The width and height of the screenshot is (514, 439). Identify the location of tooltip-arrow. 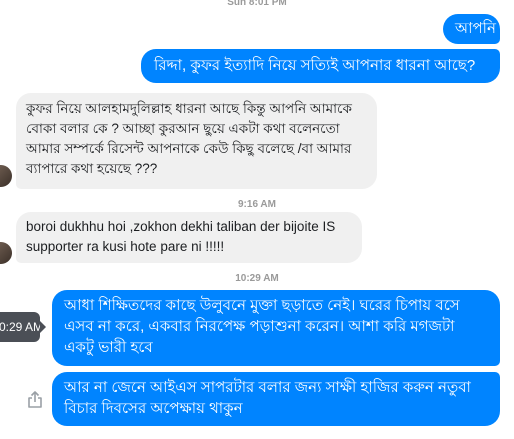
(43, 327).